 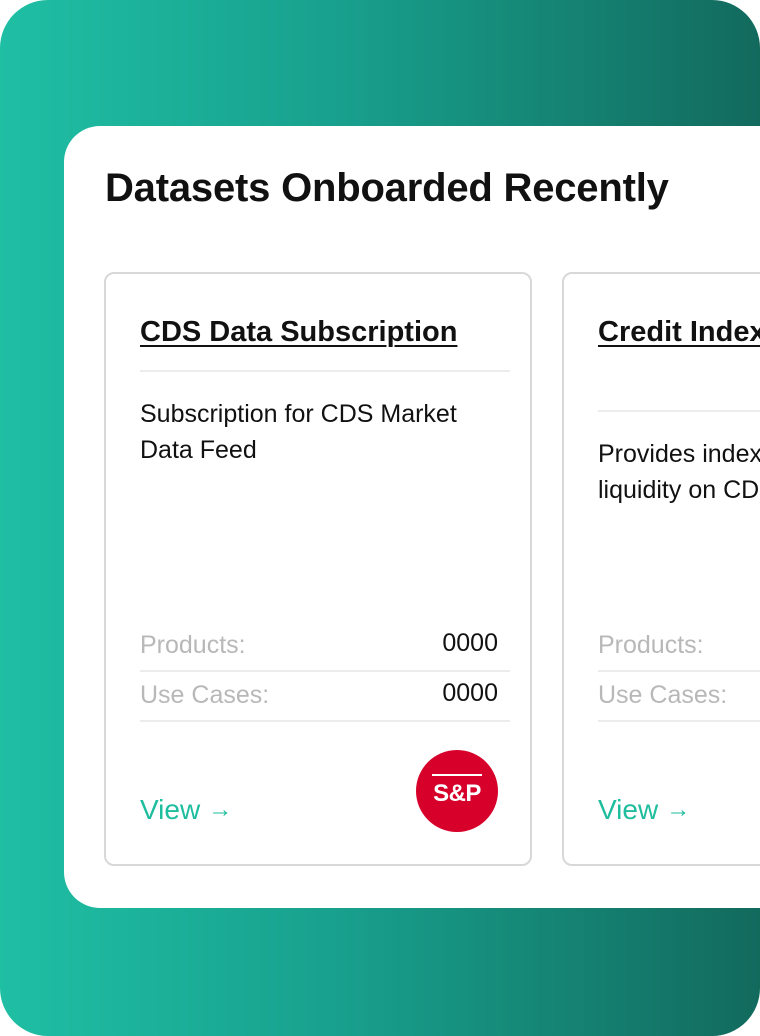 I want to click on logo-bar, so click(x=457, y=775).